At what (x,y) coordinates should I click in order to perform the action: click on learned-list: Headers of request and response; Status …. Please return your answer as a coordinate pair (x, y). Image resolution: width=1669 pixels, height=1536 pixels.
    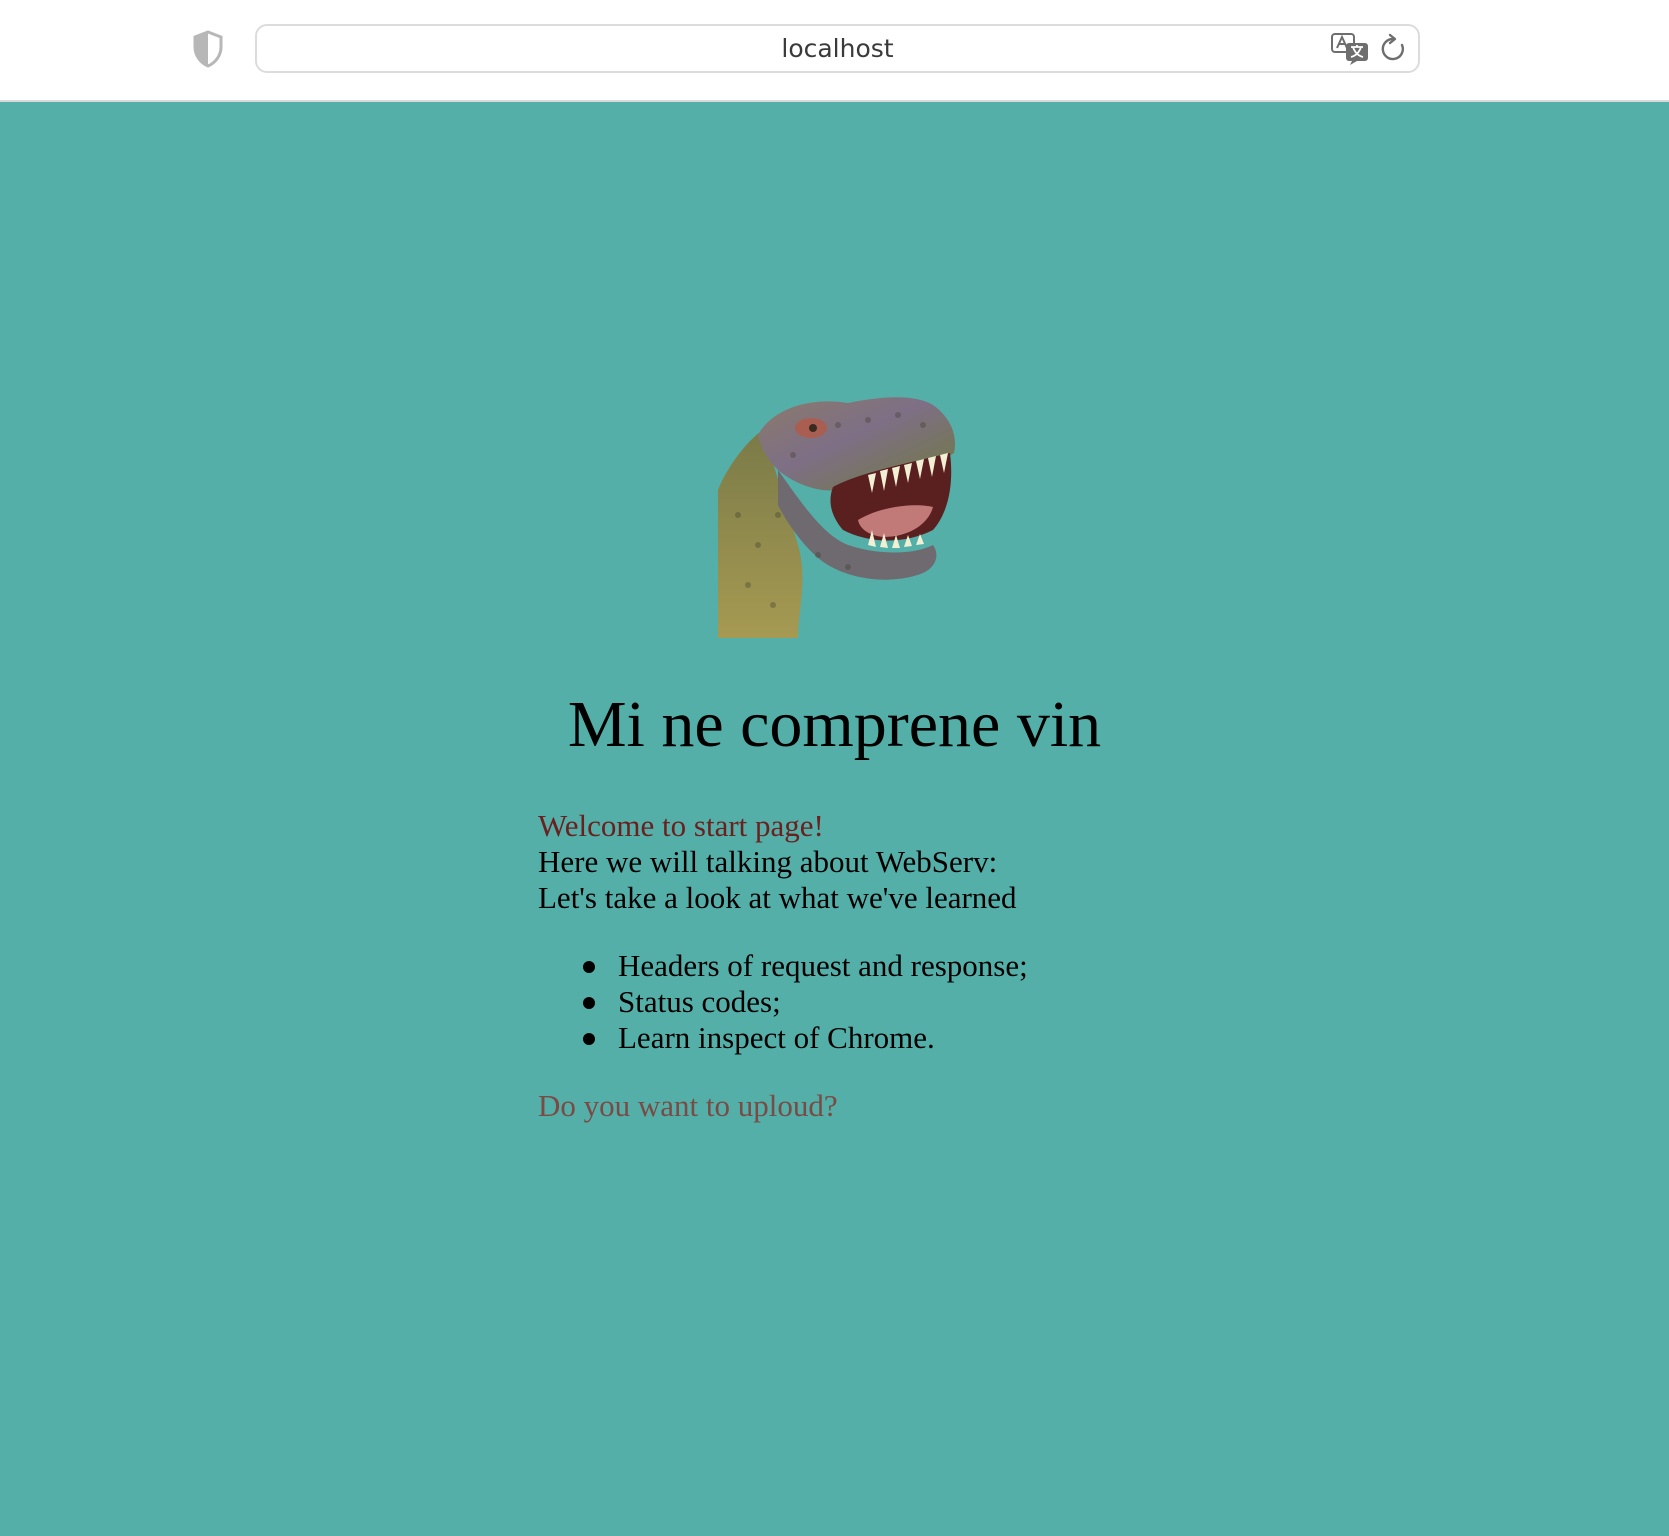
    Looking at the image, I should click on (783, 1002).